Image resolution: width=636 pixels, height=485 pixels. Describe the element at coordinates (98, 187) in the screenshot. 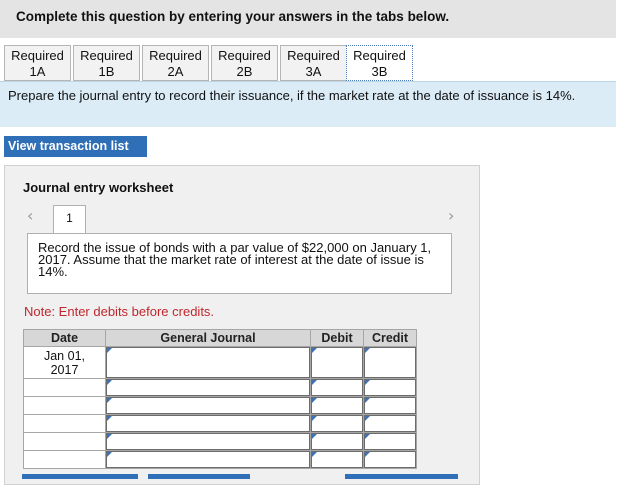

I see `worksheet-title: Journal entry worksheet` at that location.